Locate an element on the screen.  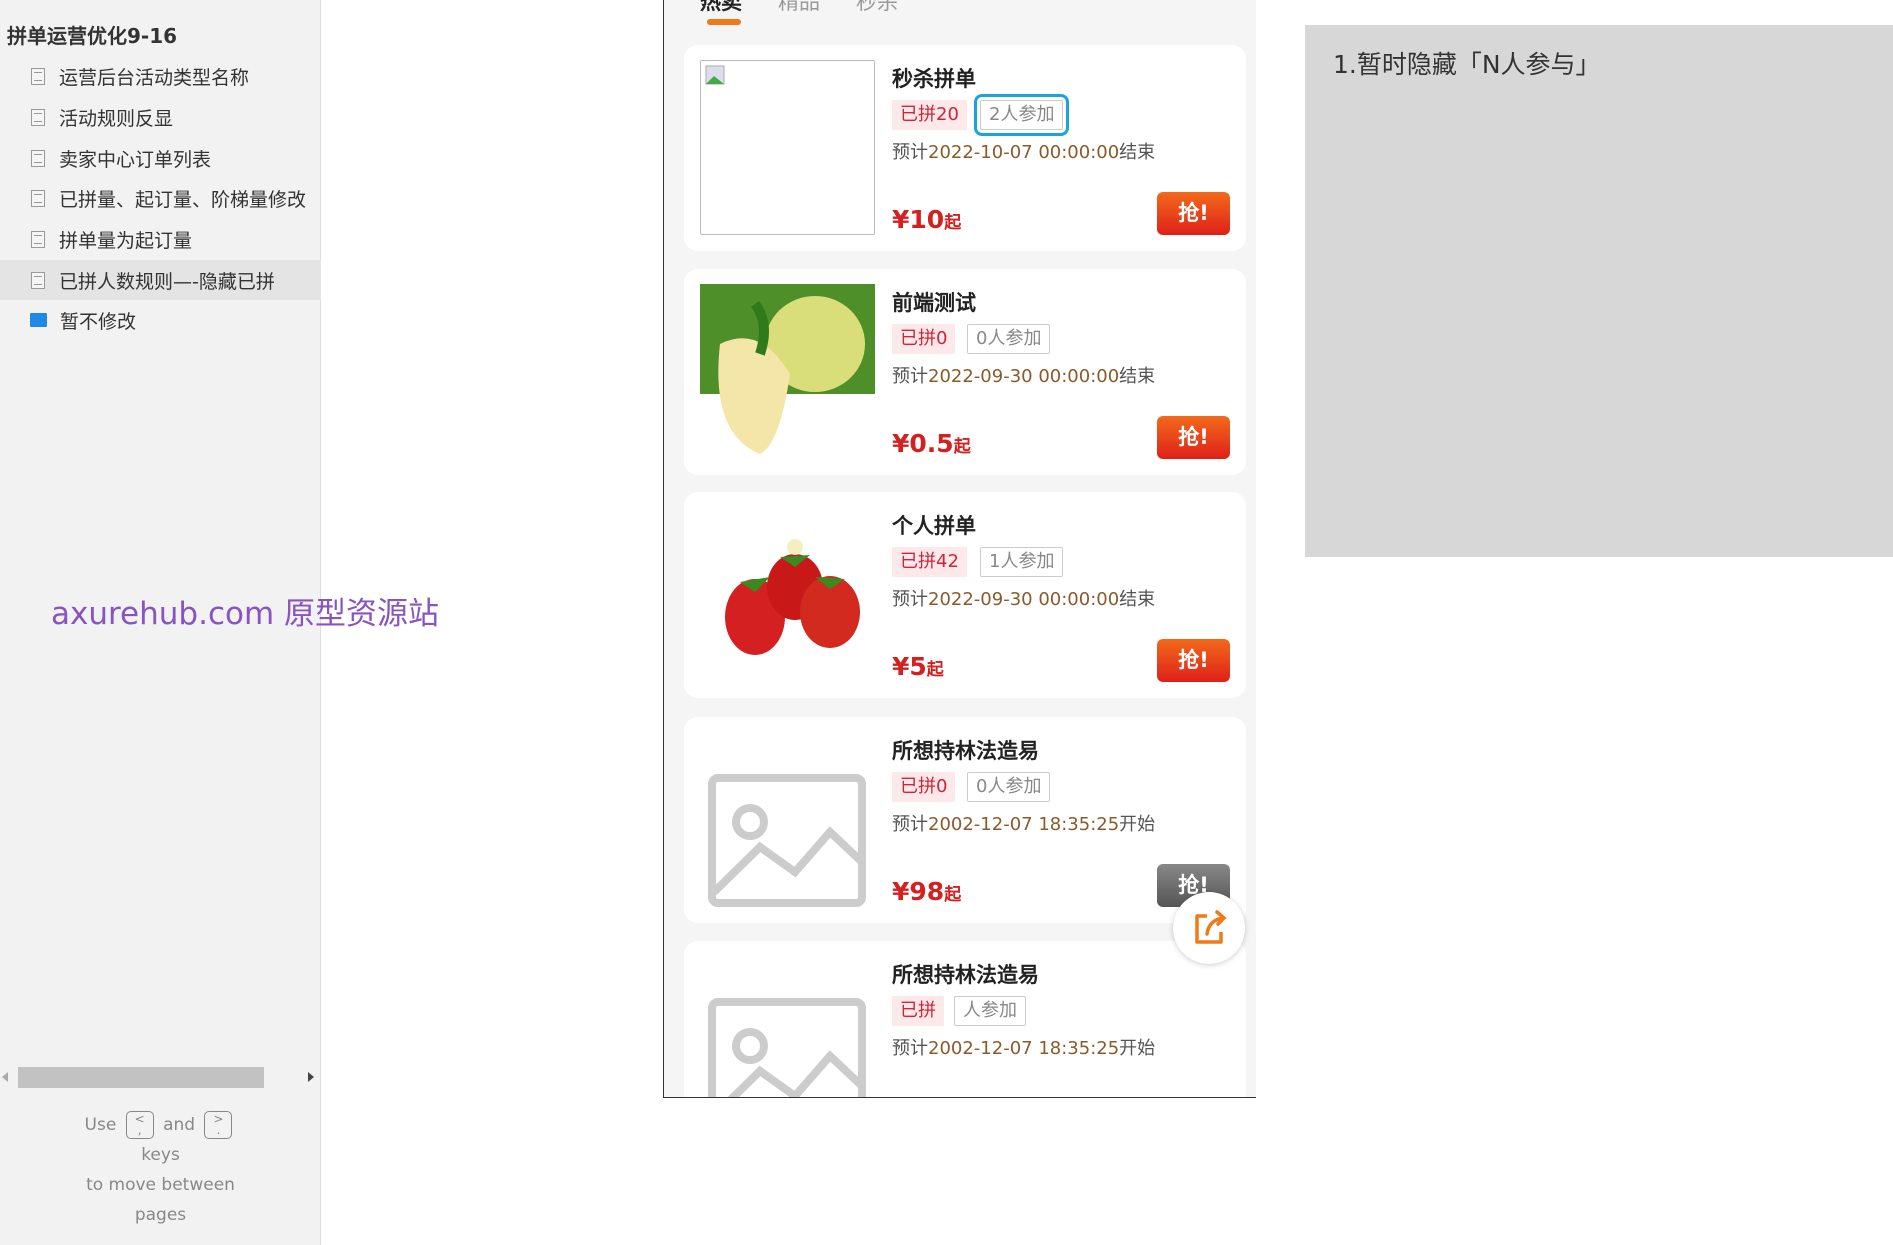
price-value: ¥98 is located at coordinates (918, 891).